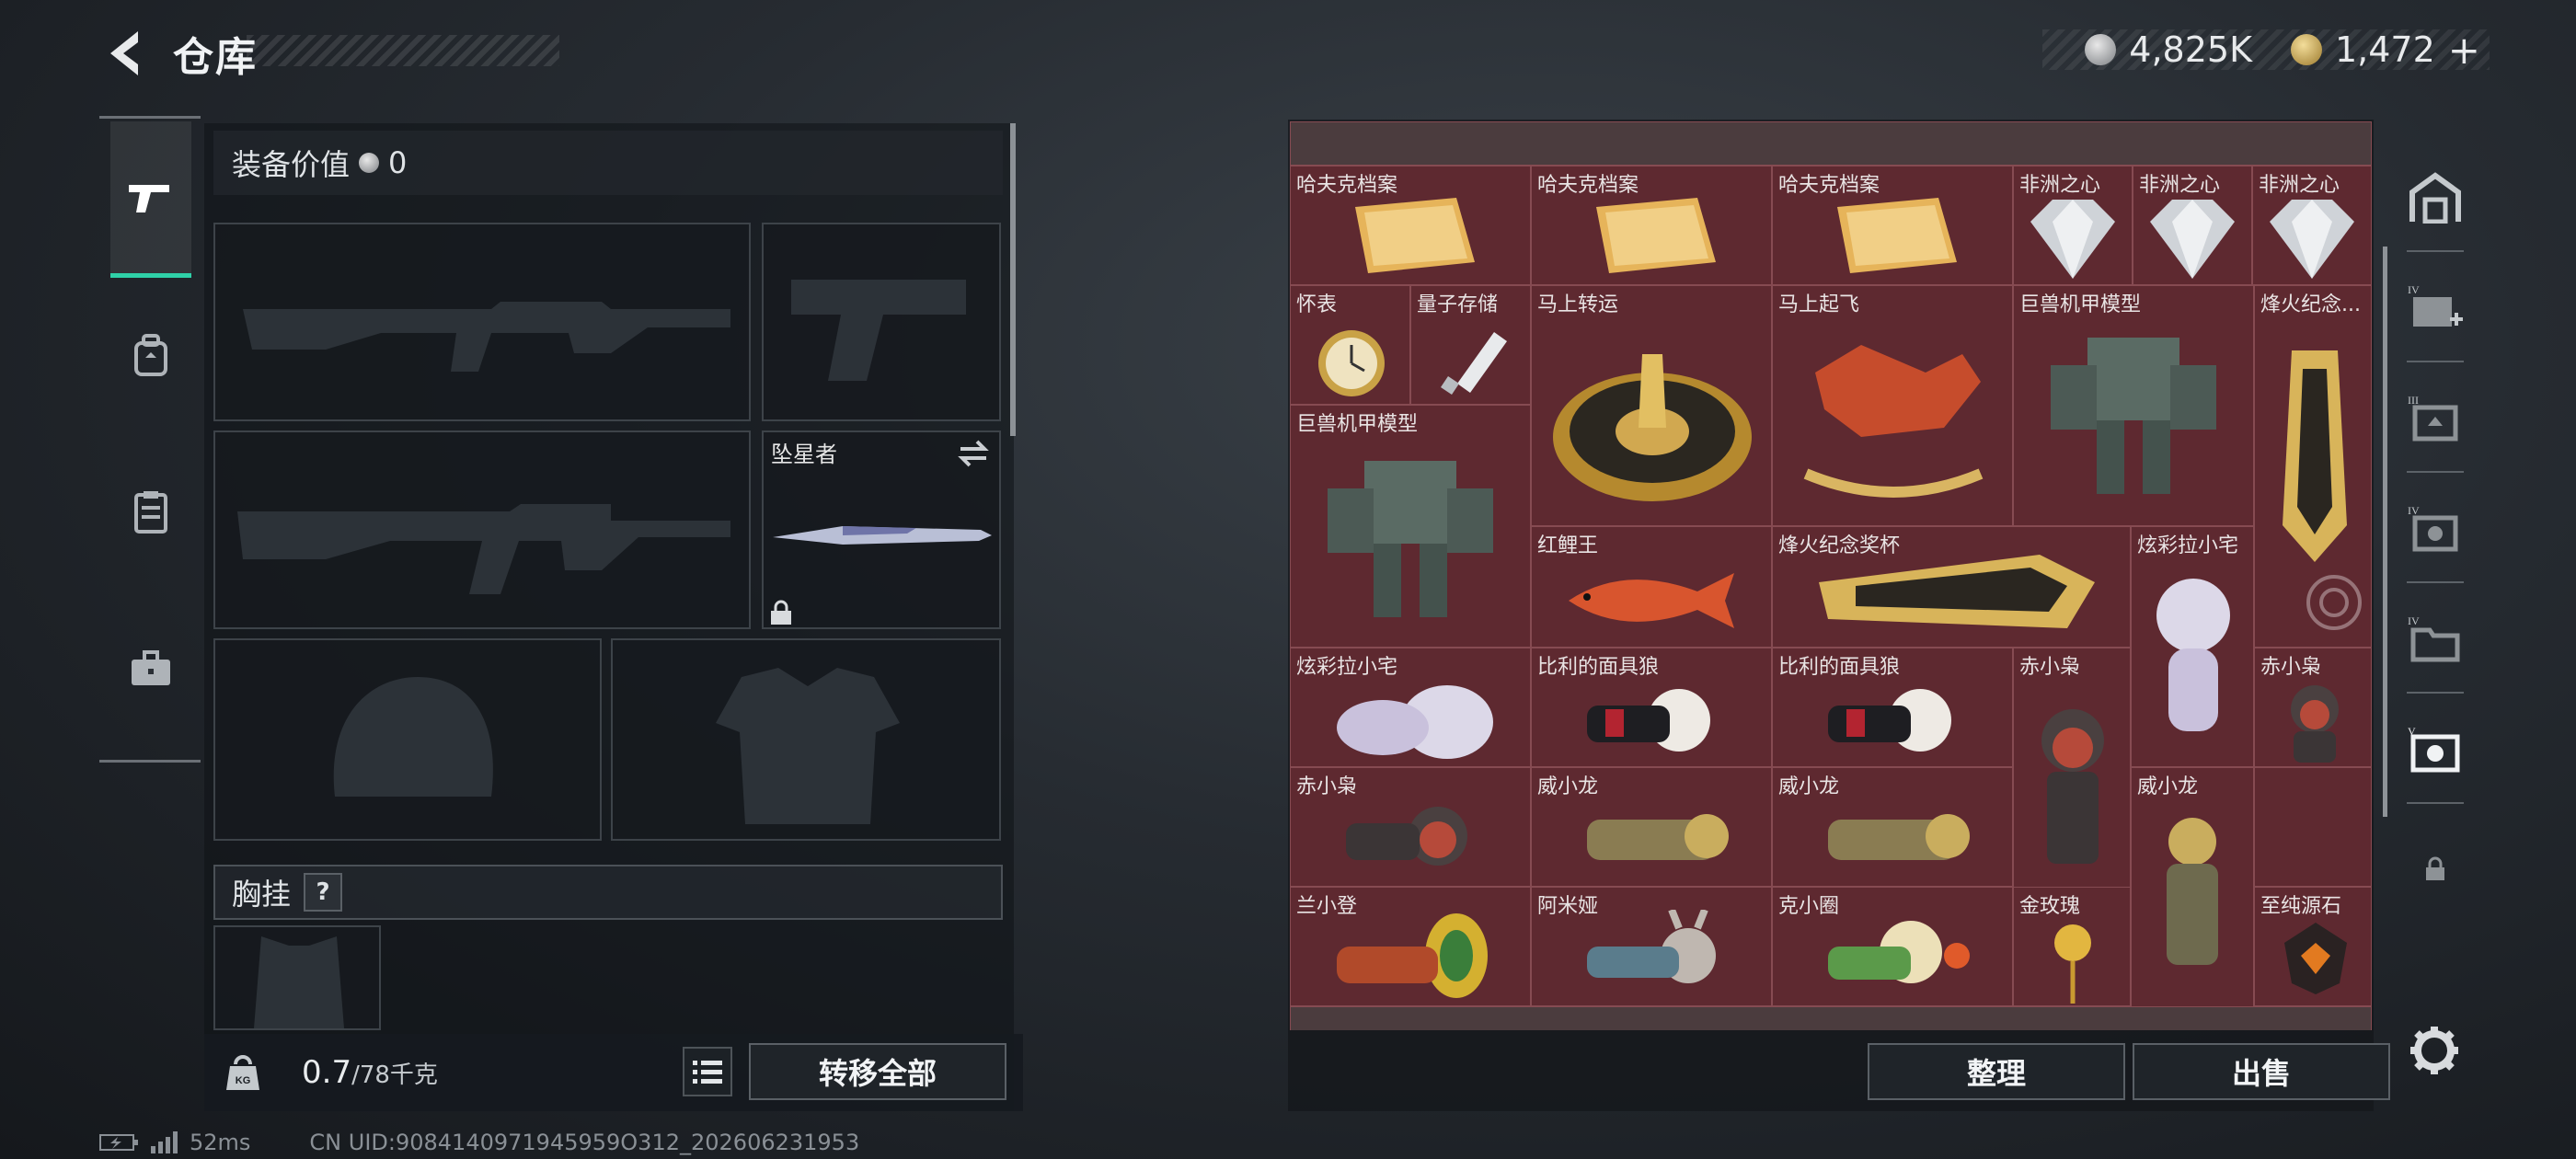  I want to click on settings-button, so click(2434, 1050).